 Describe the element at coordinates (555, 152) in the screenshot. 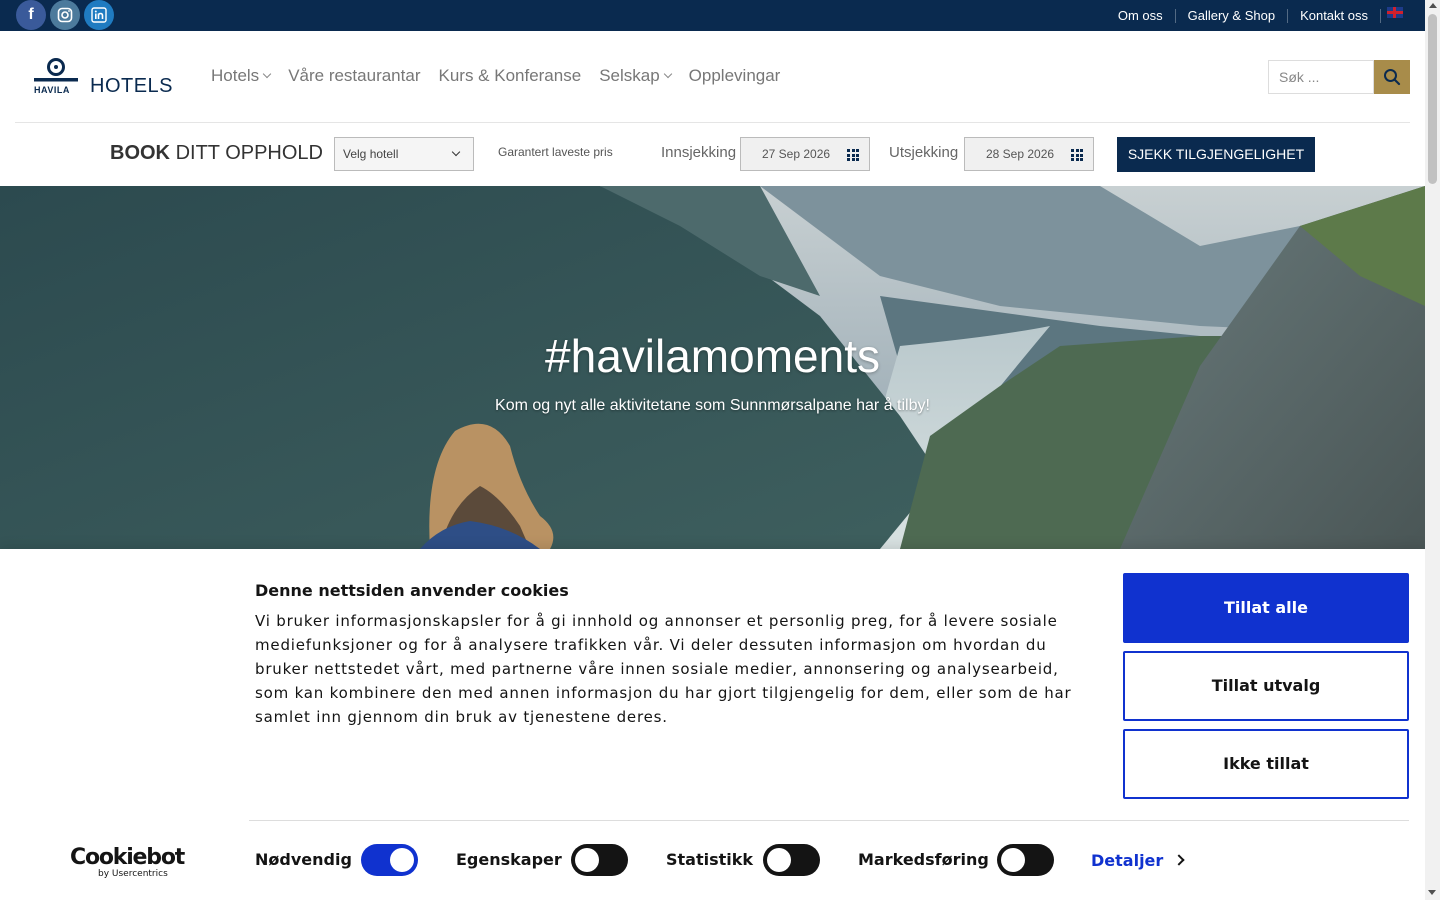

I see `price-guarantee-text: Garantert laveste pris` at that location.